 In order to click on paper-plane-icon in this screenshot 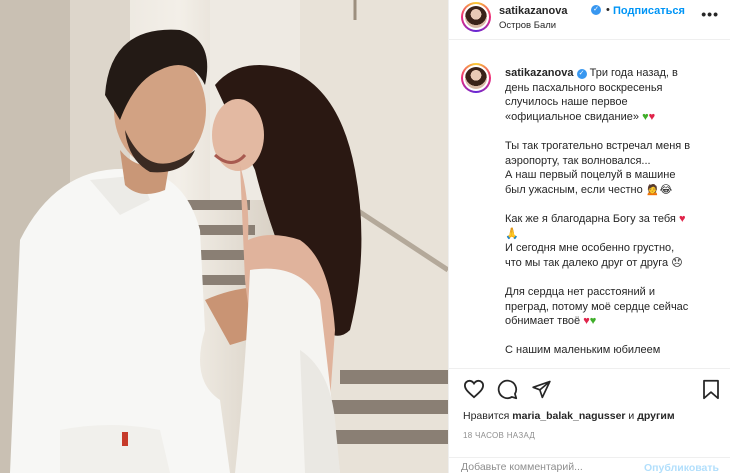, I will do `click(541, 389)`.